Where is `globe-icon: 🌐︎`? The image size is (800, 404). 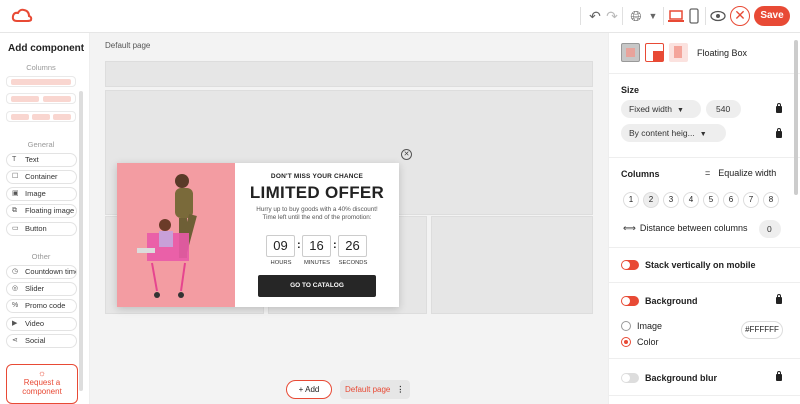 globe-icon: 🌐︎ is located at coordinates (636, 16).